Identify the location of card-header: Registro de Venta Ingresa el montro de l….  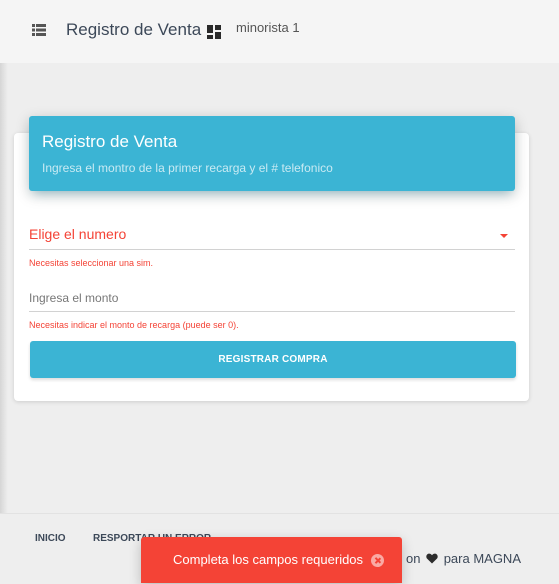
(272, 153).